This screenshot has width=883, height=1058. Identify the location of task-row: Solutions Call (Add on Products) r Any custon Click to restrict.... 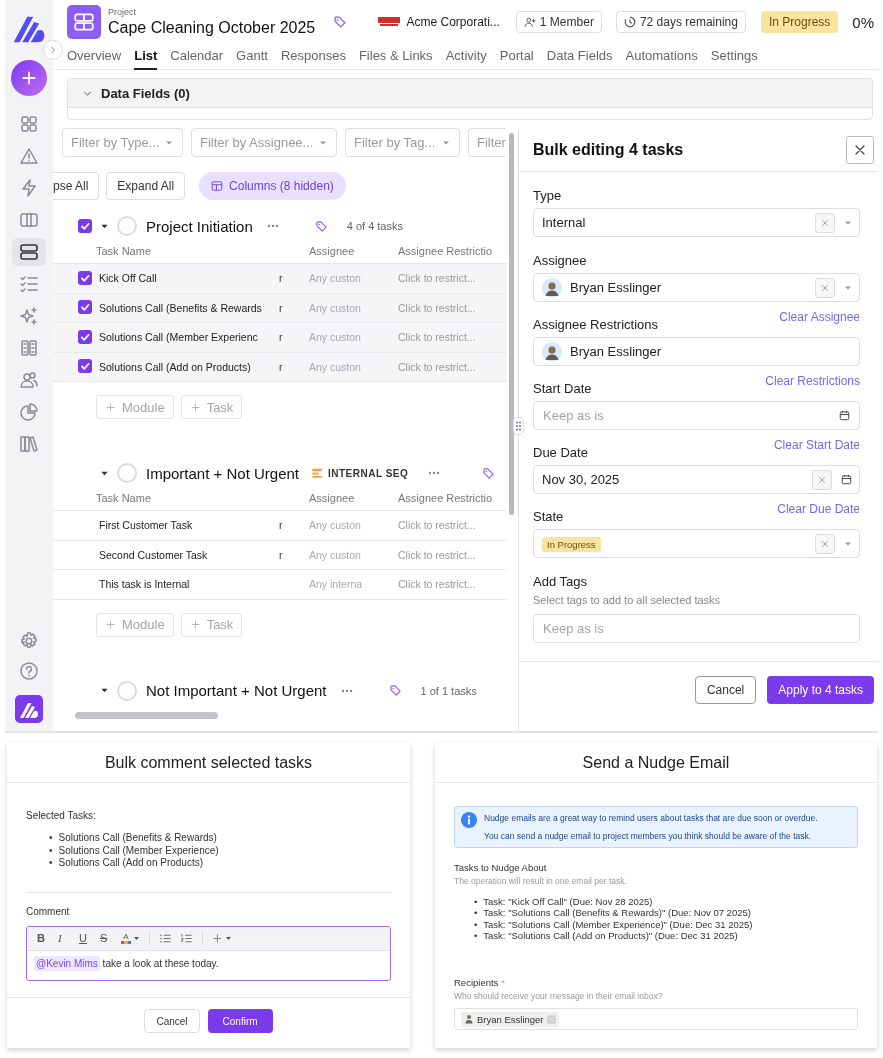
(280, 367).